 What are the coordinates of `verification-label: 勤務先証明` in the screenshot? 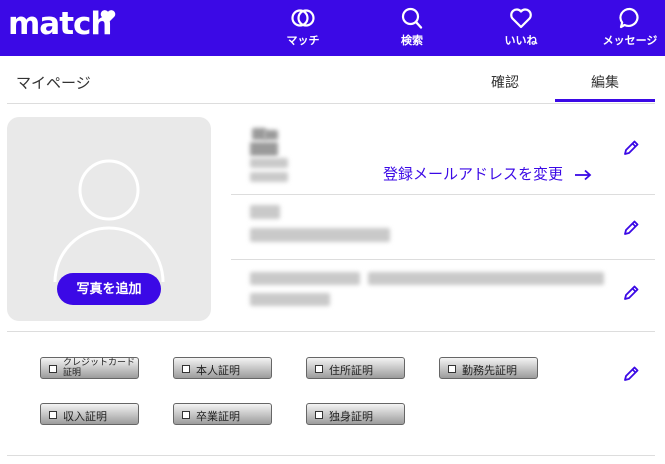 It's located at (489, 370).